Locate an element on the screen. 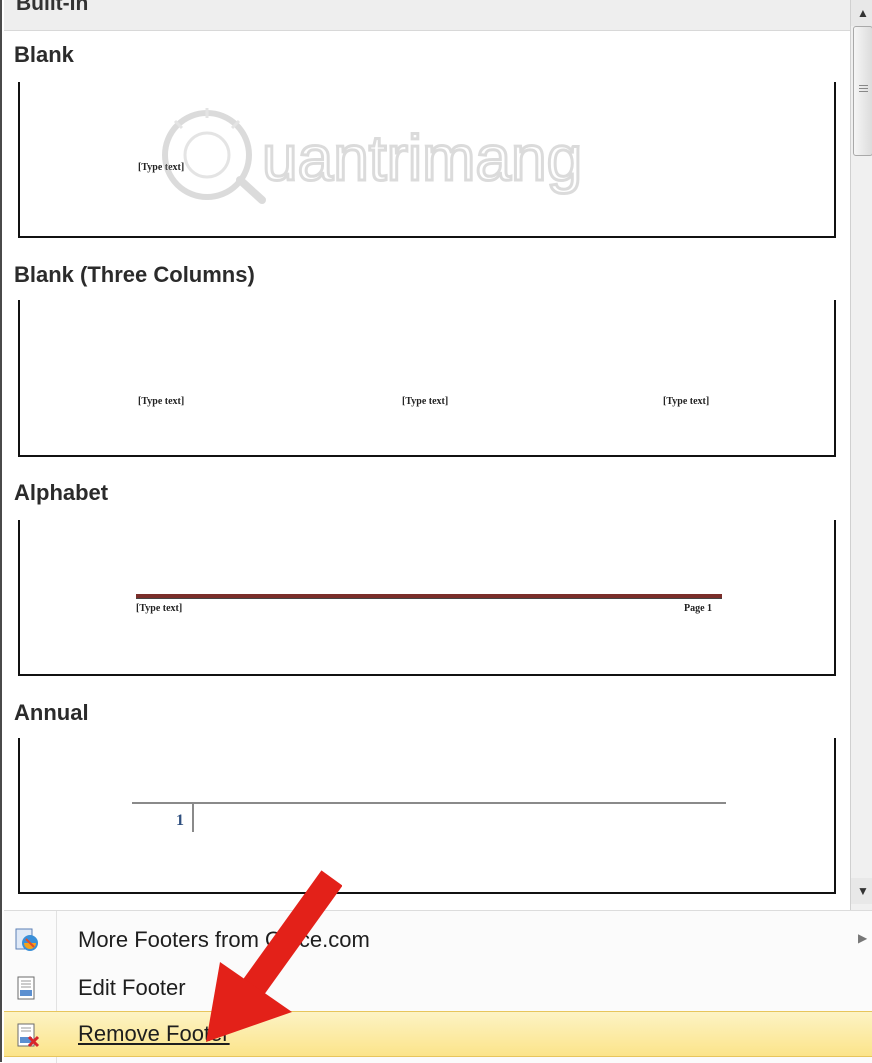 The image size is (872, 1063). scroll-thumb is located at coordinates (862, 91).